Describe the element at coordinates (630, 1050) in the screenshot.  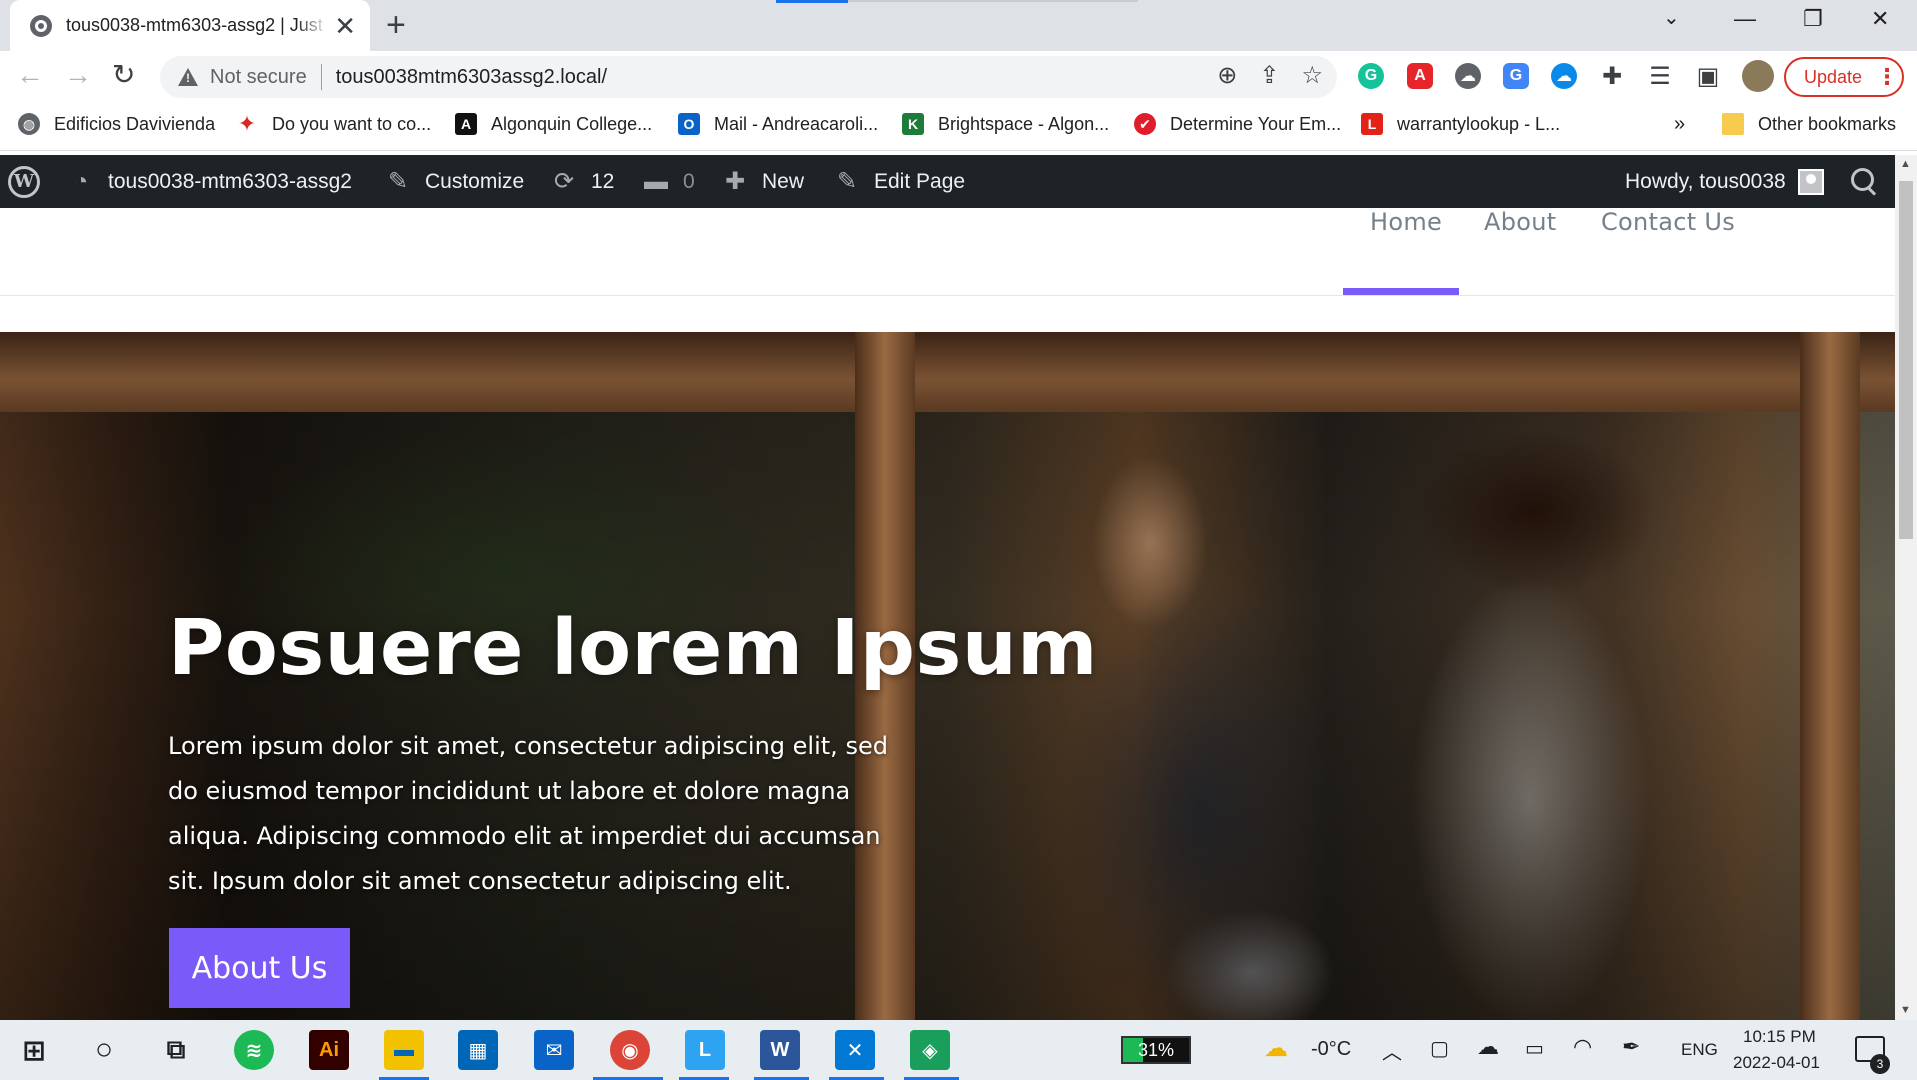
I see `chrome-icon: ◉` at that location.